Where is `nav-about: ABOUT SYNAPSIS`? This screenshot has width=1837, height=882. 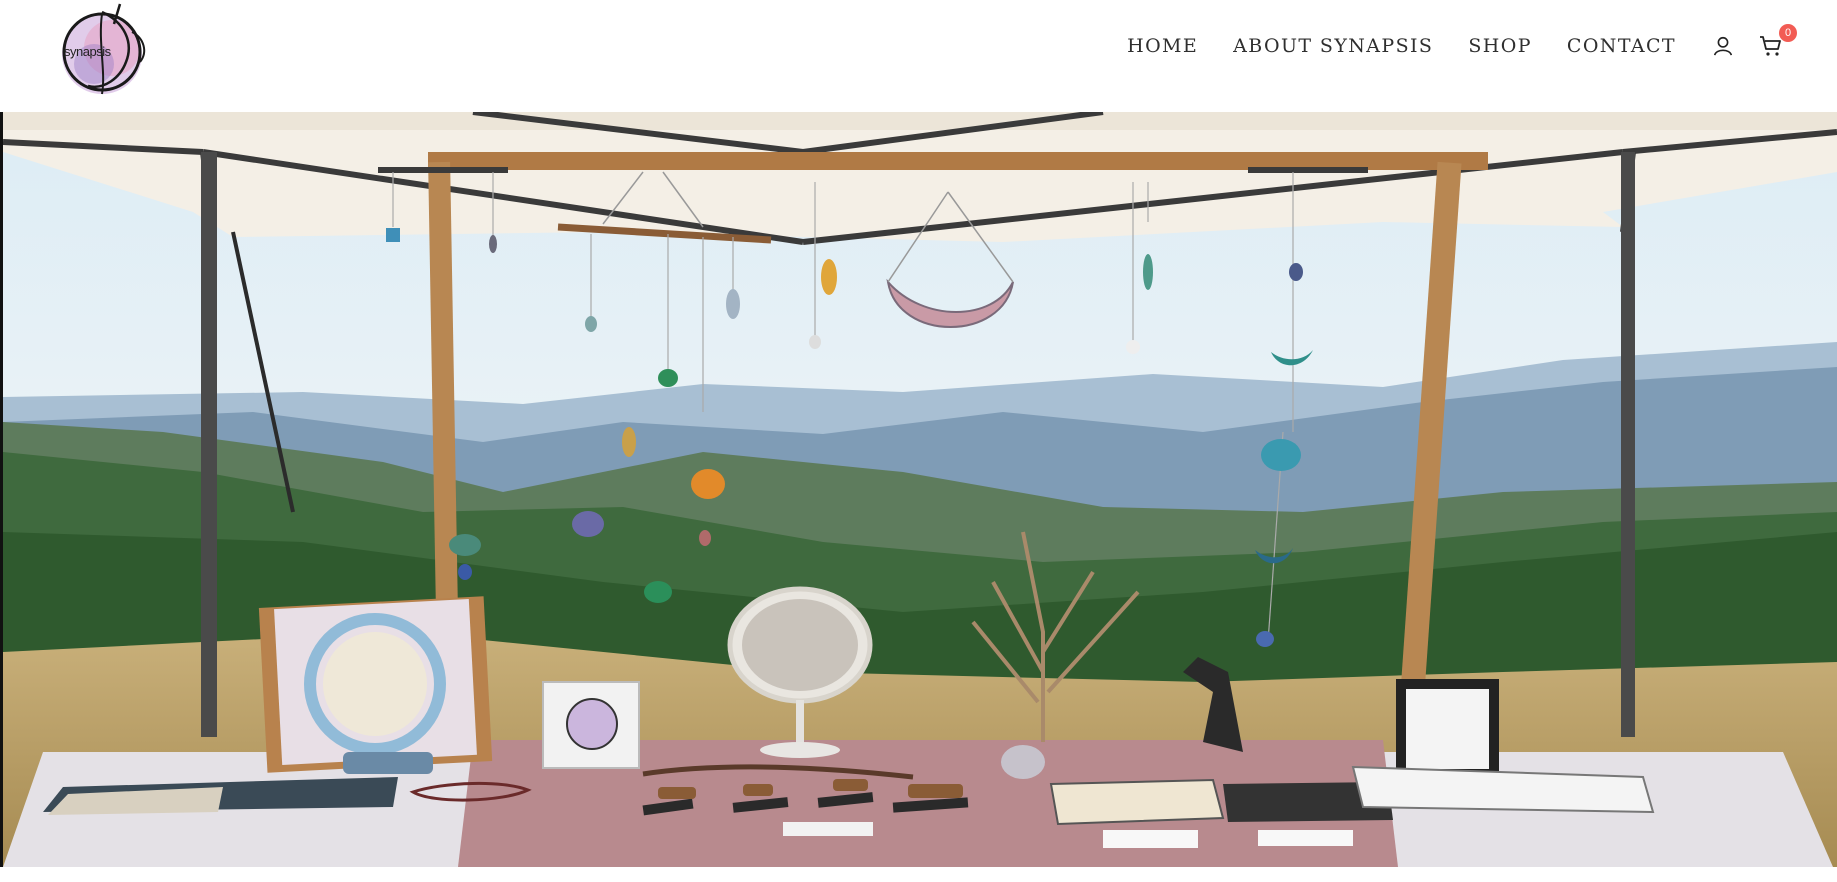
nav-about: ABOUT SYNAPSIS is located at coordinates (1333, 46).